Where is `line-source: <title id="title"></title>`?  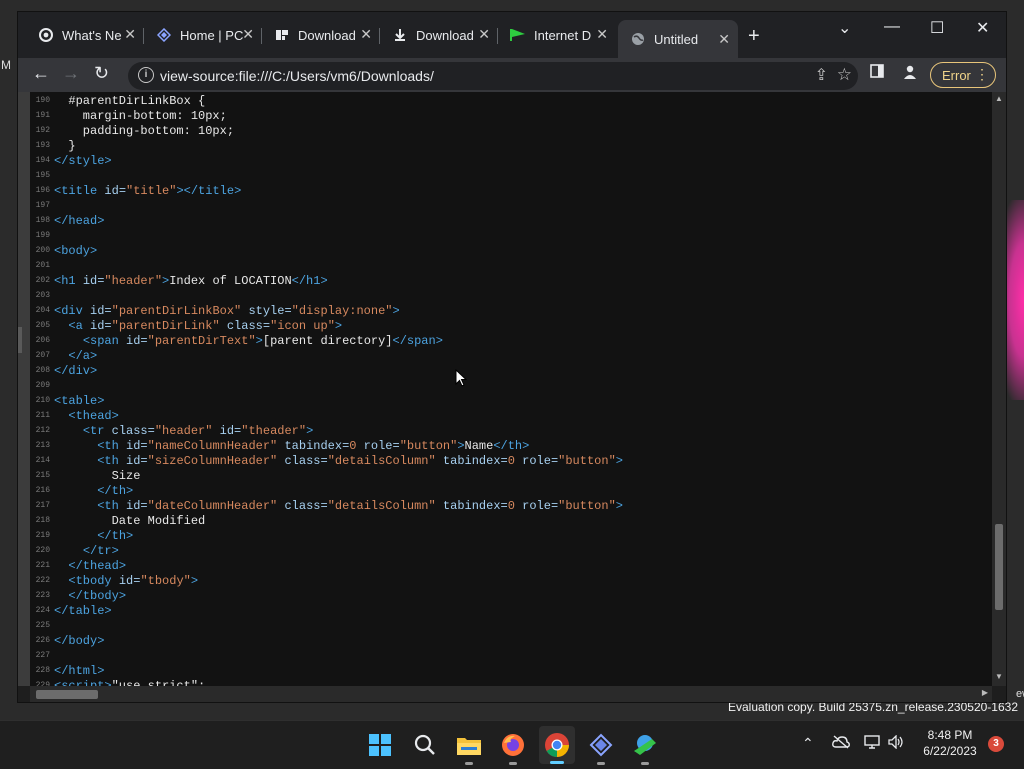 line-source: <title id="title"></title> is located at coordinates (147, 191).